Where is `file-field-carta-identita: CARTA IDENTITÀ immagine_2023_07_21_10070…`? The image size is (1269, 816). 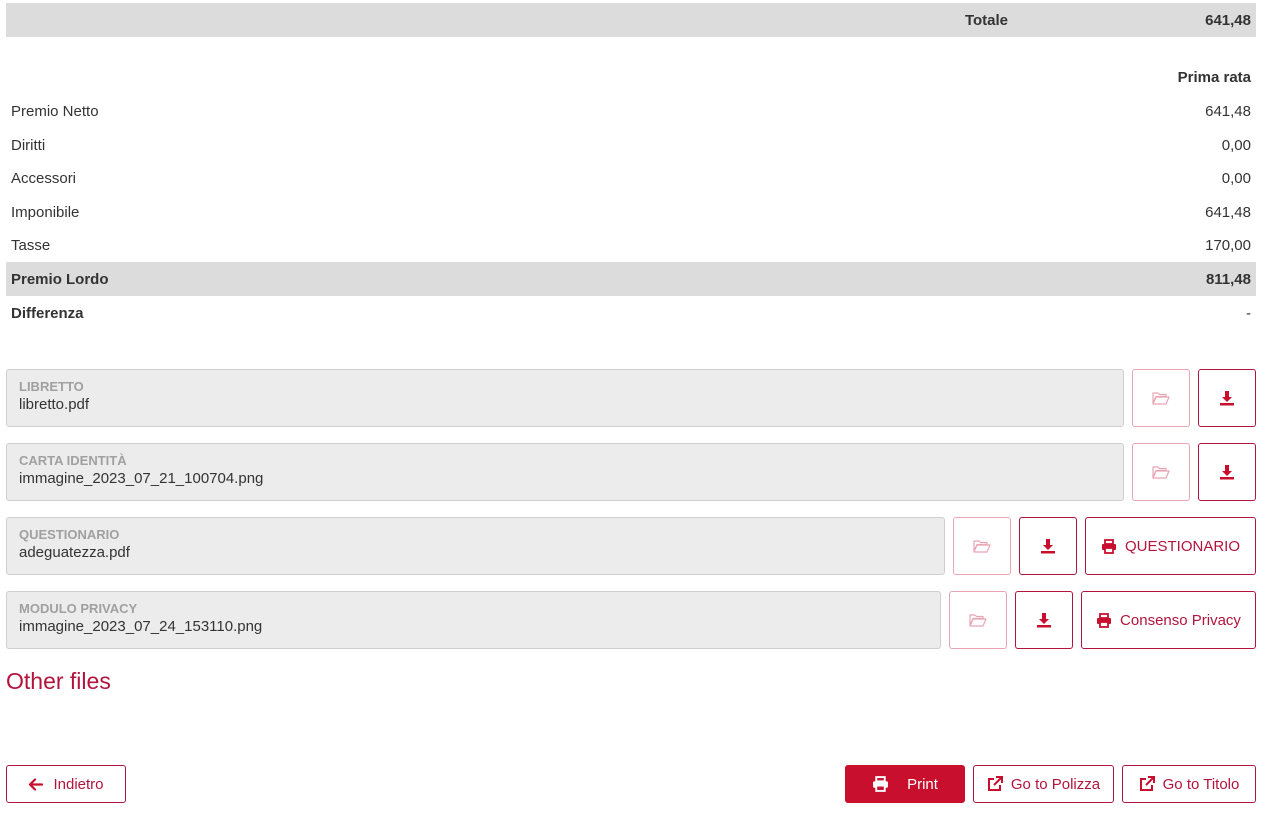
file-field-carta-identita: CARTA IDENTITÀ immagine_2023_07_21_10070… is located at coordinates (565, 472).